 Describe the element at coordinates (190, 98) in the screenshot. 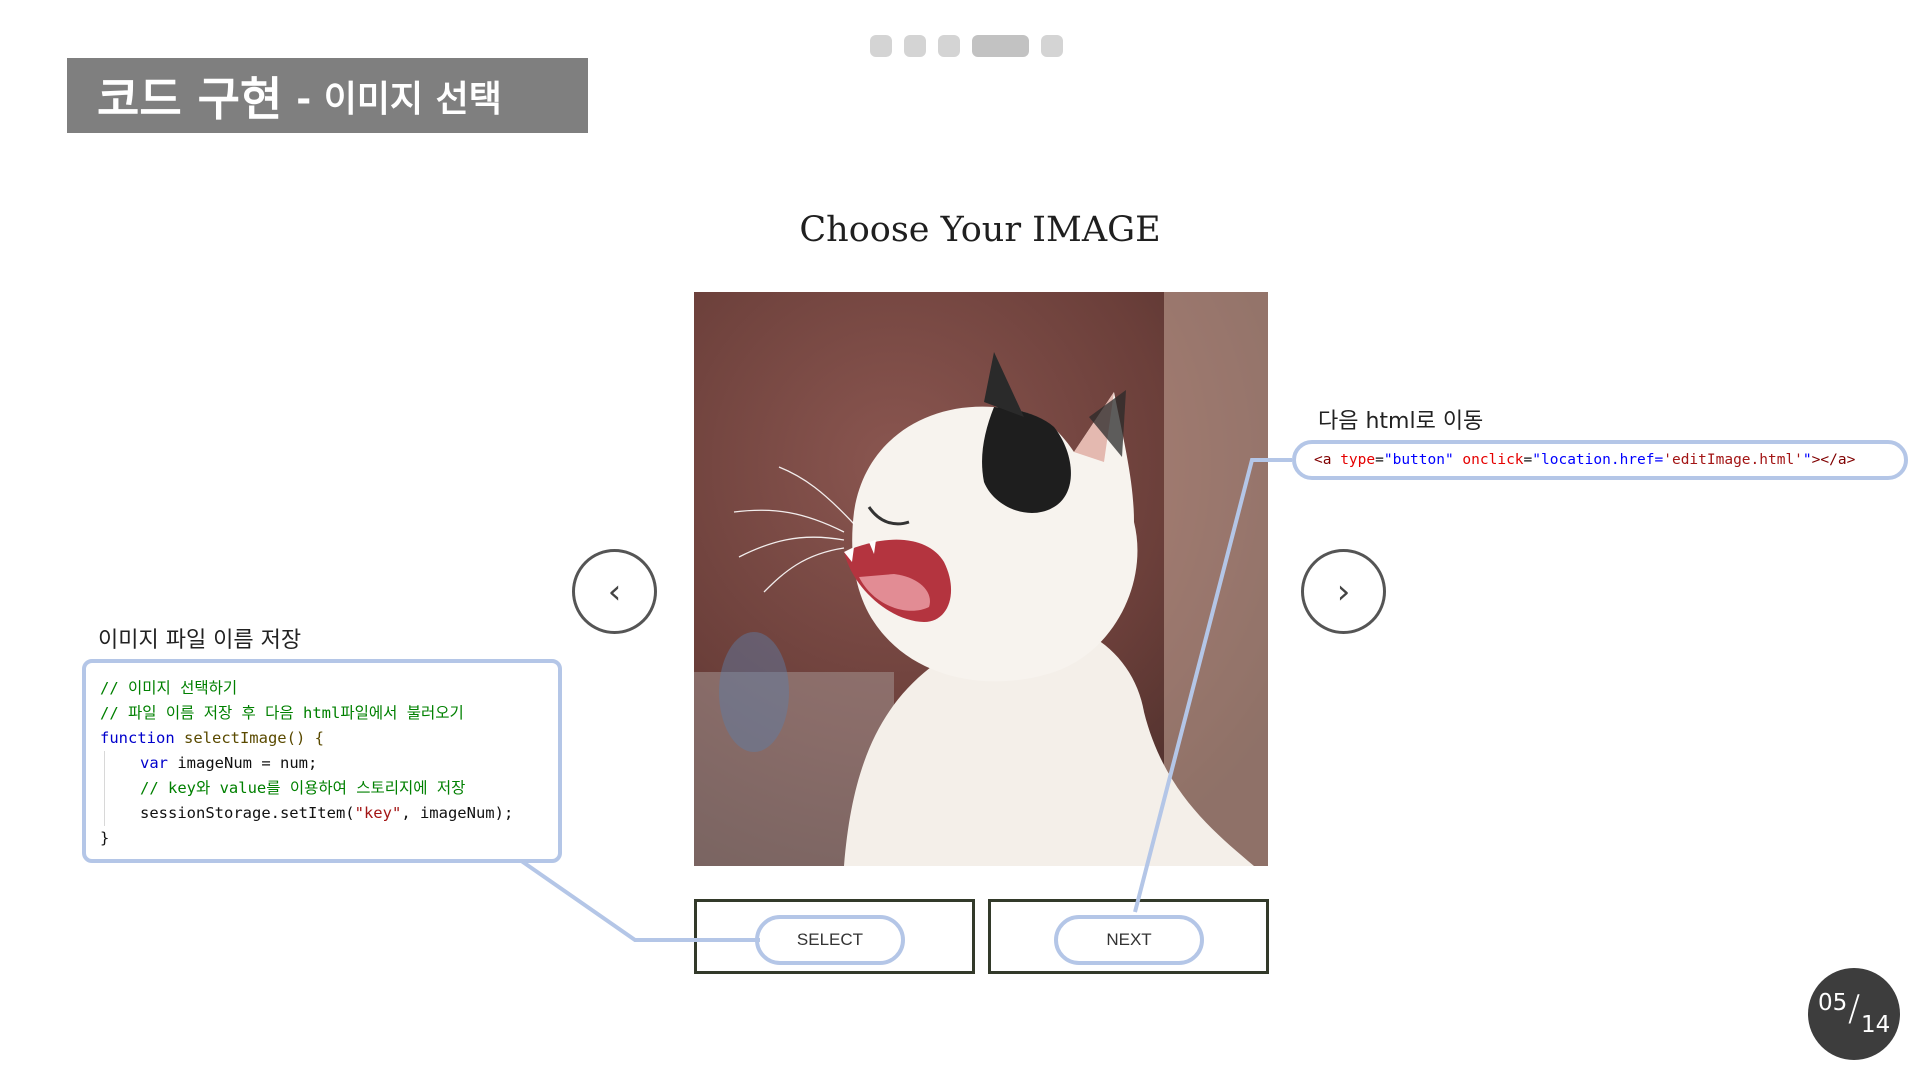

I see `slide-title-main: 코드 구현` at that location.